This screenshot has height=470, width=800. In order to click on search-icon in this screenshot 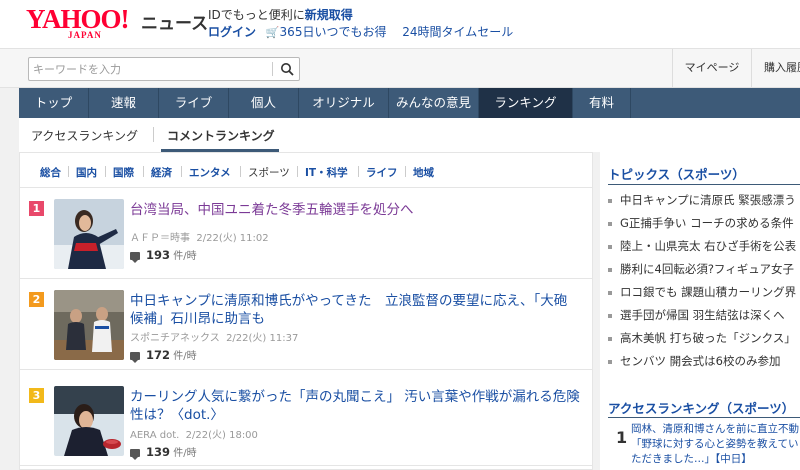, I will do `click(287, 69)`.